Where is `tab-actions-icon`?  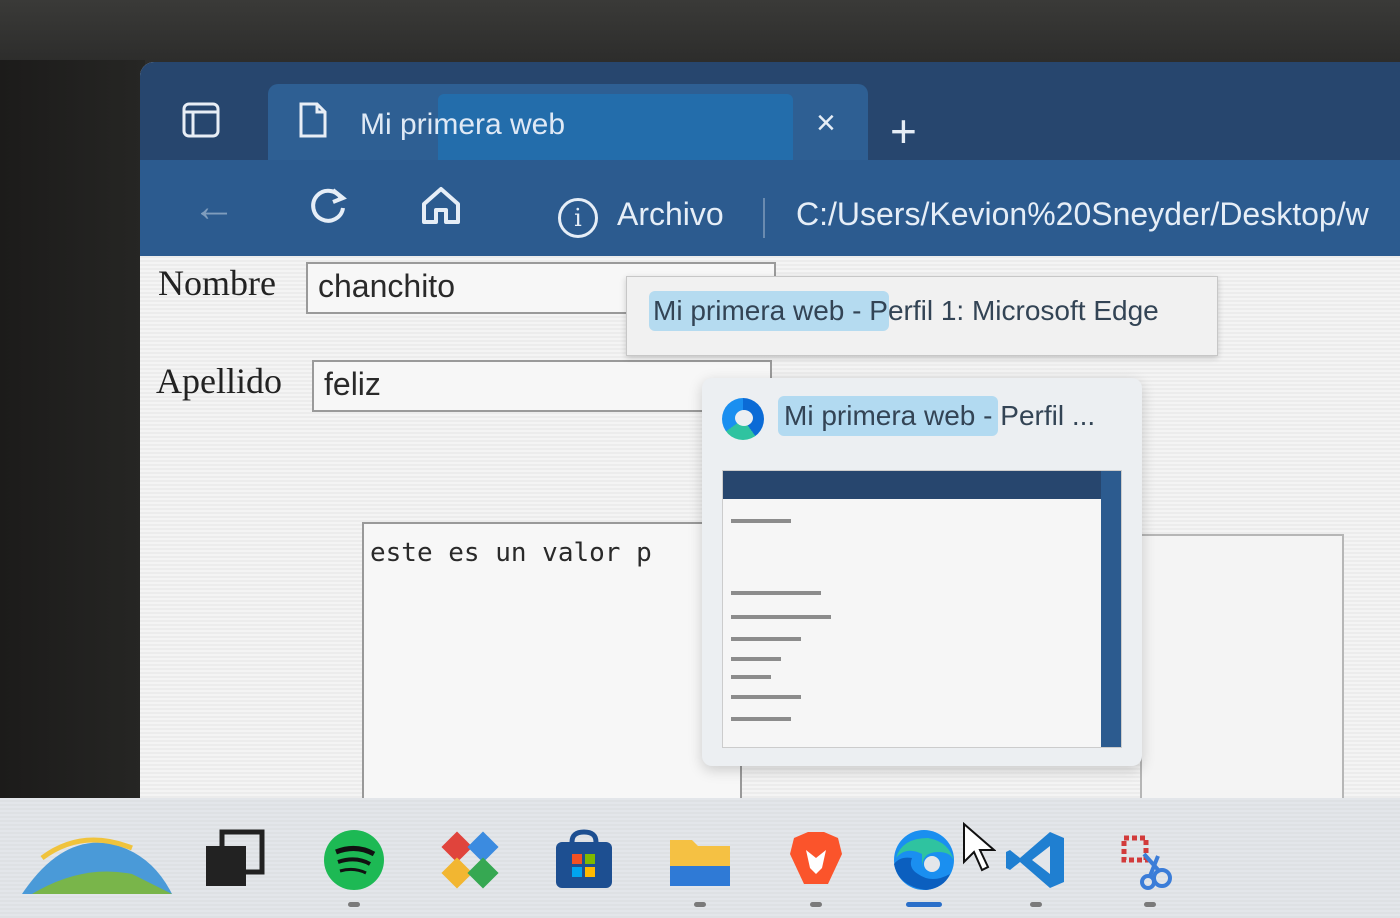 tab-actions-icon is located at coordinates (201, 120).